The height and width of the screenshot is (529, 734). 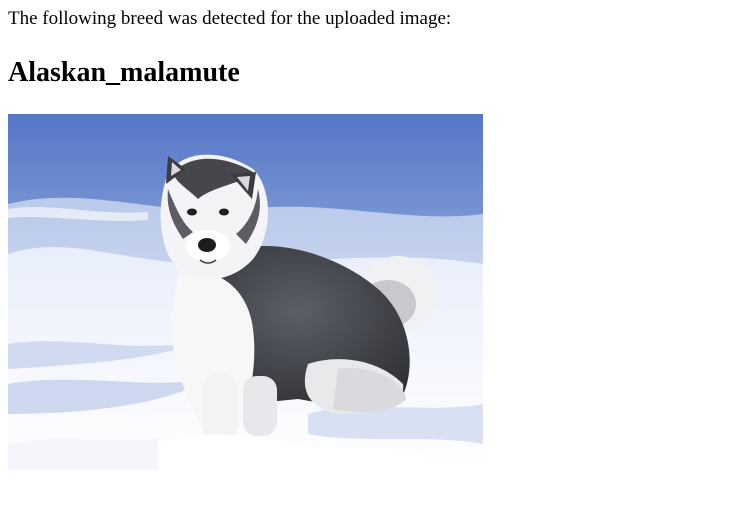 What do you see at coordinates (220, 409) in the screenshot?
I see `dog-front-leg-left` at bounding box center [220, 409].